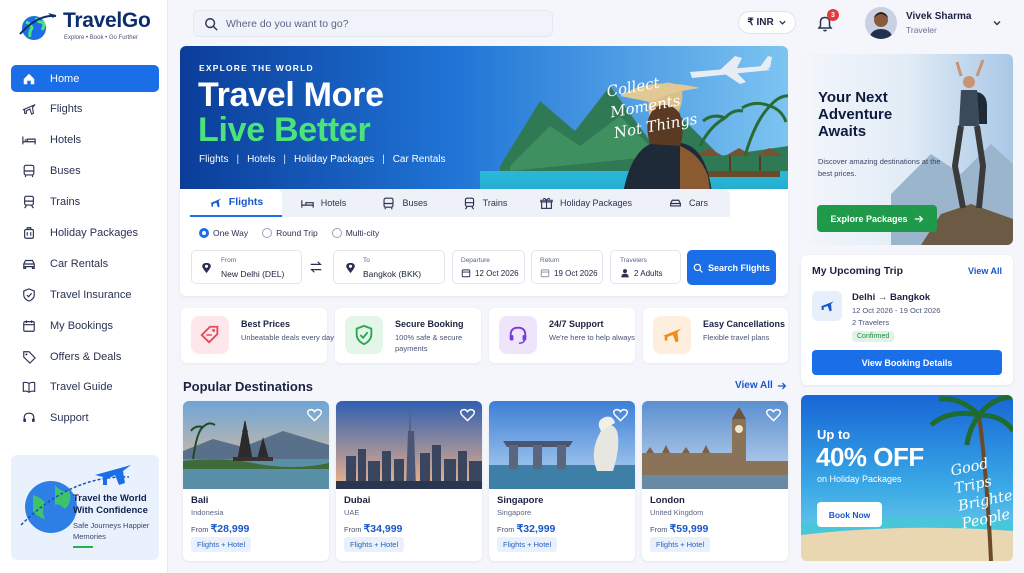 This screenshot has height=573, width=1024. What do you see at coordinates (297, 233) in the screenshot?
I see `radio-label: Round Trip` at bounding box center [297, 233].